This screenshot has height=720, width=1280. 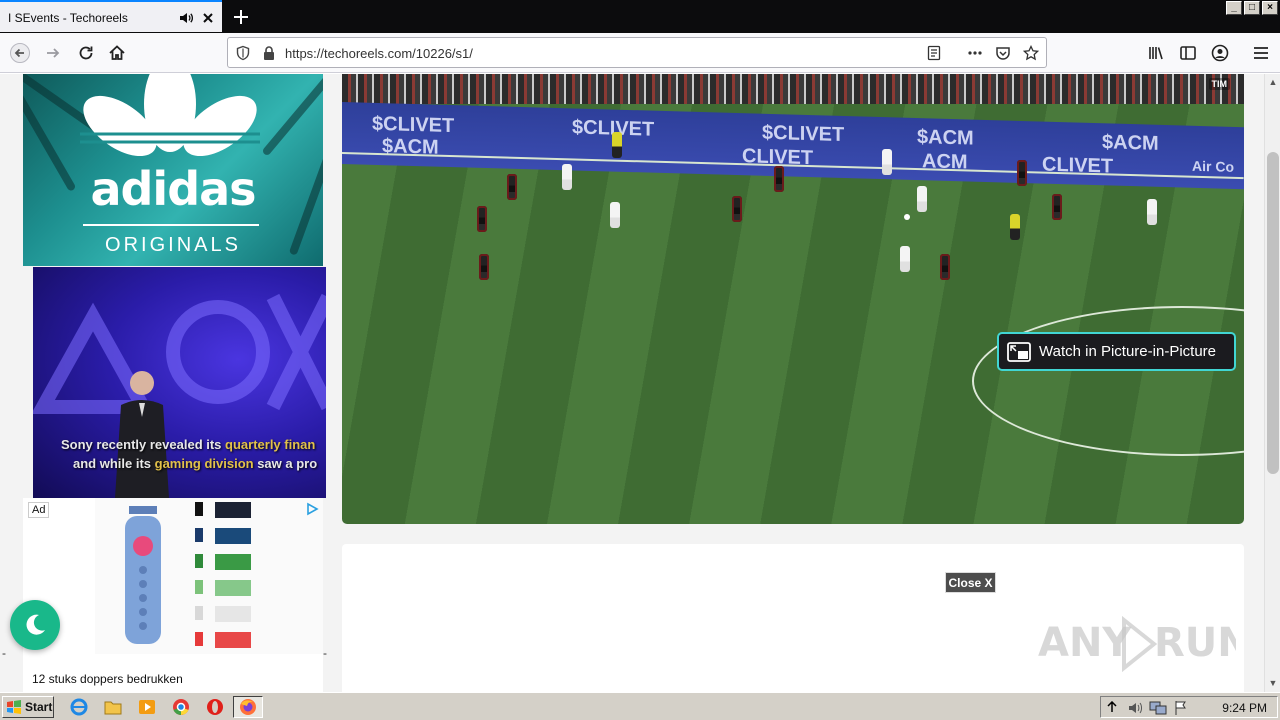 I want to click on media-player-icon, so click(x=147, y=707).